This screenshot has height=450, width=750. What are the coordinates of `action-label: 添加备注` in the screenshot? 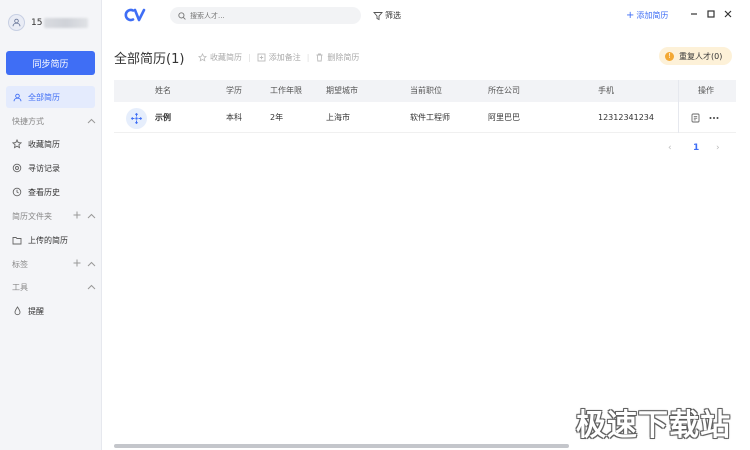 It's located at (284, 57).